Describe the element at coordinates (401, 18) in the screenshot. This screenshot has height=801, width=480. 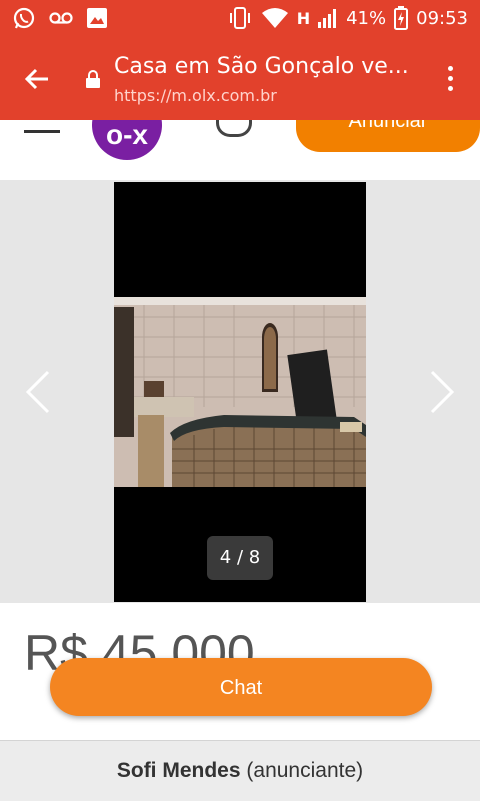
I see `battery-charging-icon` at that location.